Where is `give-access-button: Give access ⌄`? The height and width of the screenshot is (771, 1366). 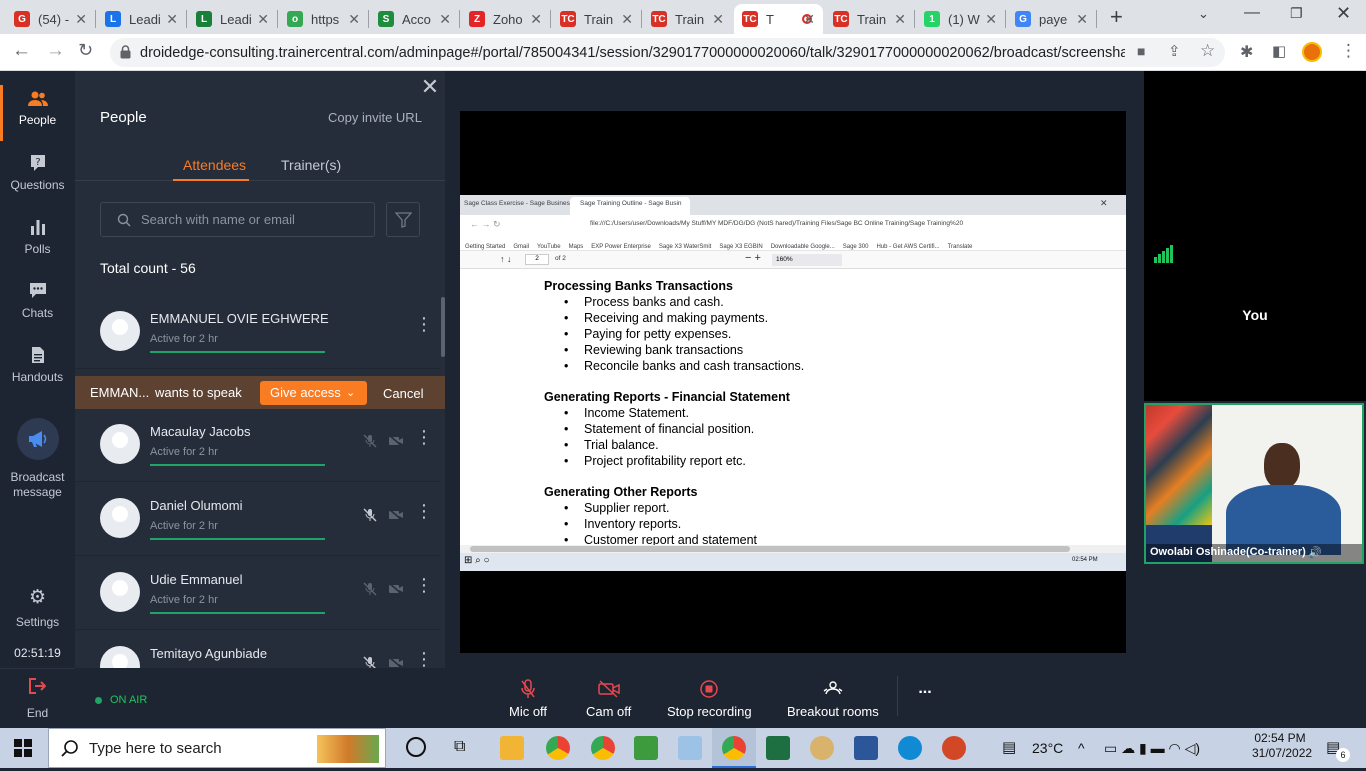
give-access-button: Give access ⌄ is located at coordinates (313, 393).